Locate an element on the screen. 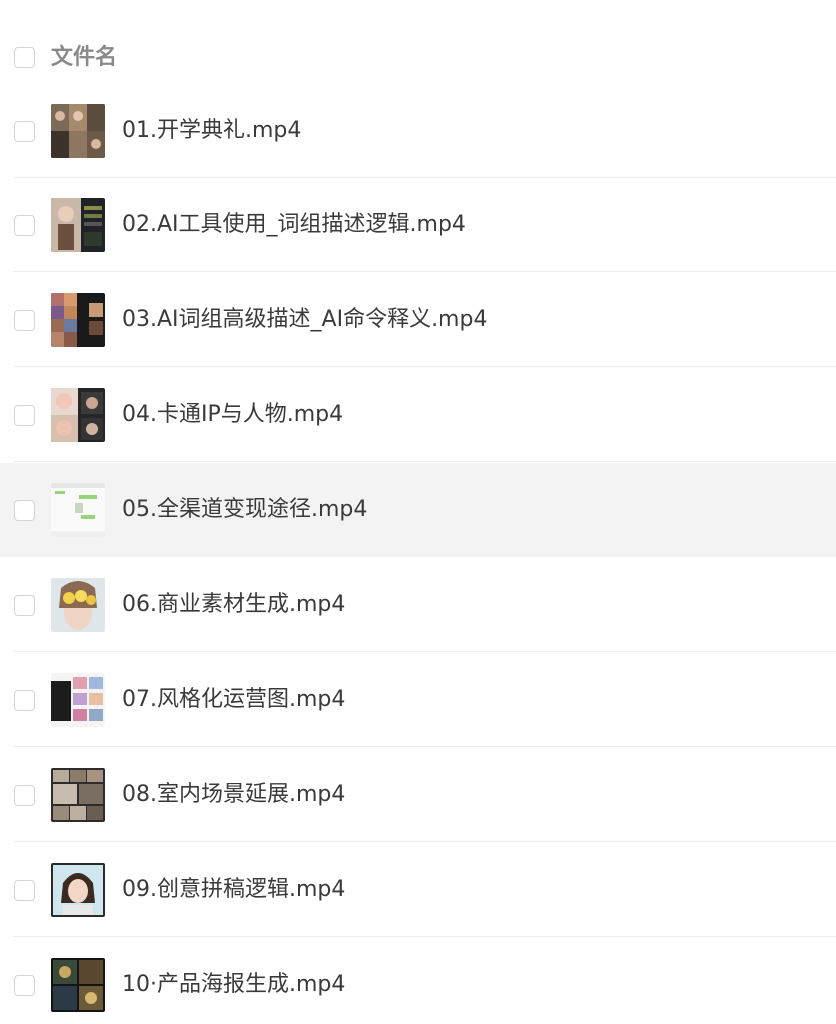  video-thumbnail-grid-icon is located at coordinates (78, 320).